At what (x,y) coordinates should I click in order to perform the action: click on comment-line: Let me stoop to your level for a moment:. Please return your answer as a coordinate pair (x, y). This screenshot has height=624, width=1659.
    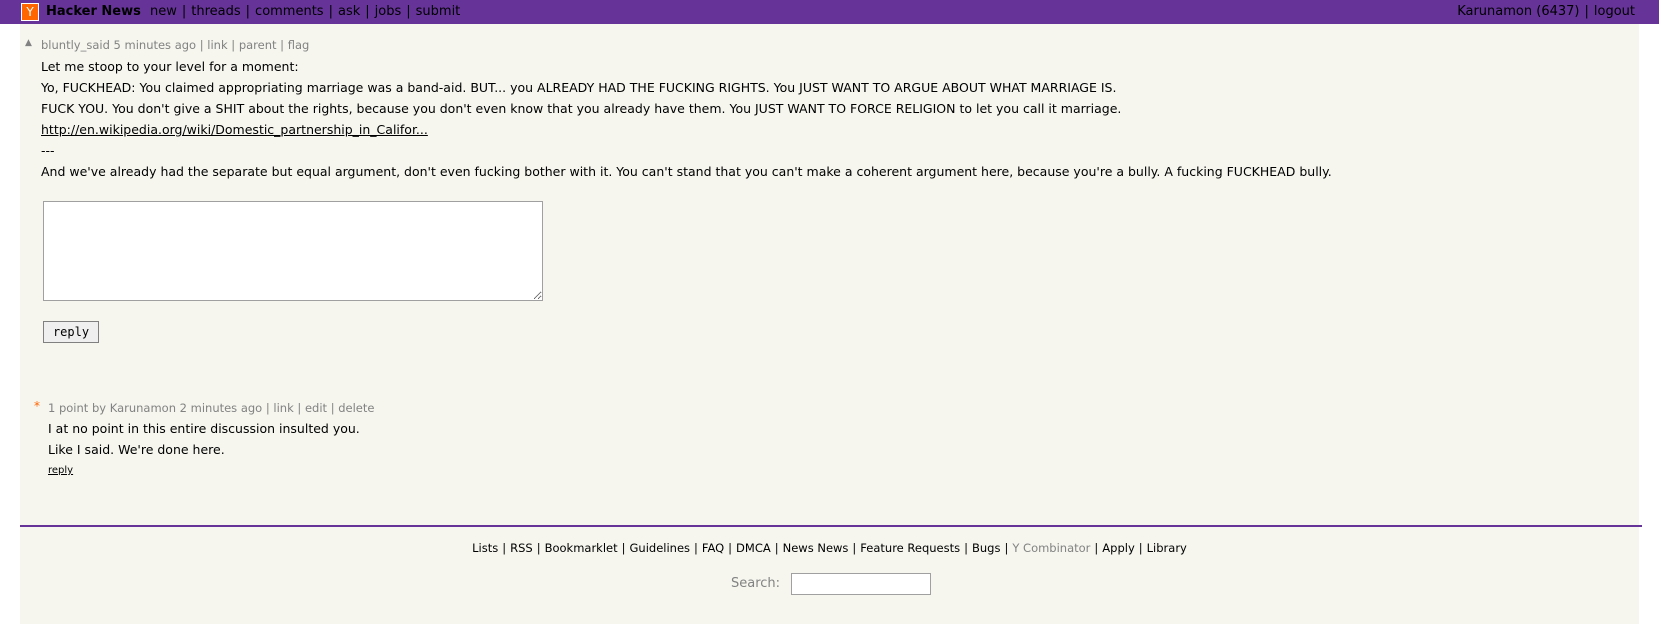
    Looking at the image, I should click on (170, 66).